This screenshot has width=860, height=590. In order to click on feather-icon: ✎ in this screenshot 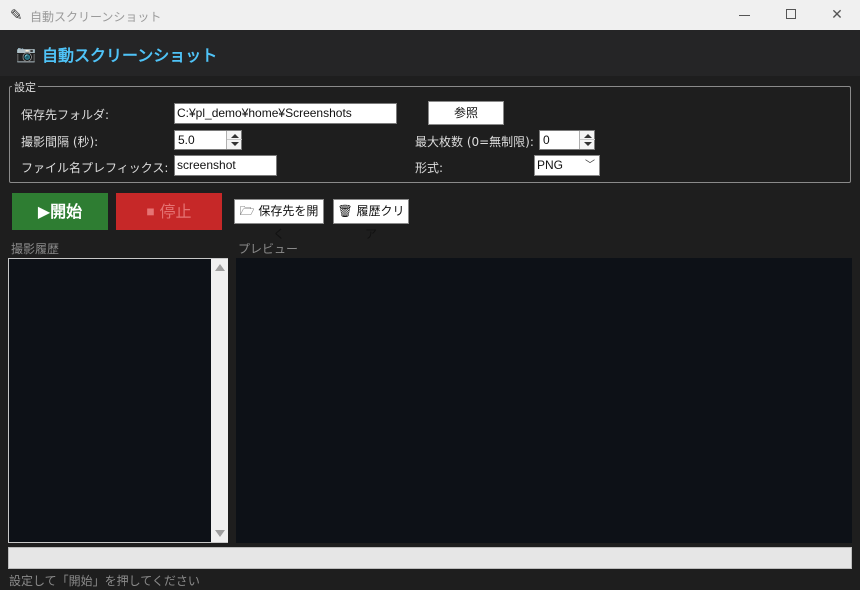, I will do `click(16, 15)`.